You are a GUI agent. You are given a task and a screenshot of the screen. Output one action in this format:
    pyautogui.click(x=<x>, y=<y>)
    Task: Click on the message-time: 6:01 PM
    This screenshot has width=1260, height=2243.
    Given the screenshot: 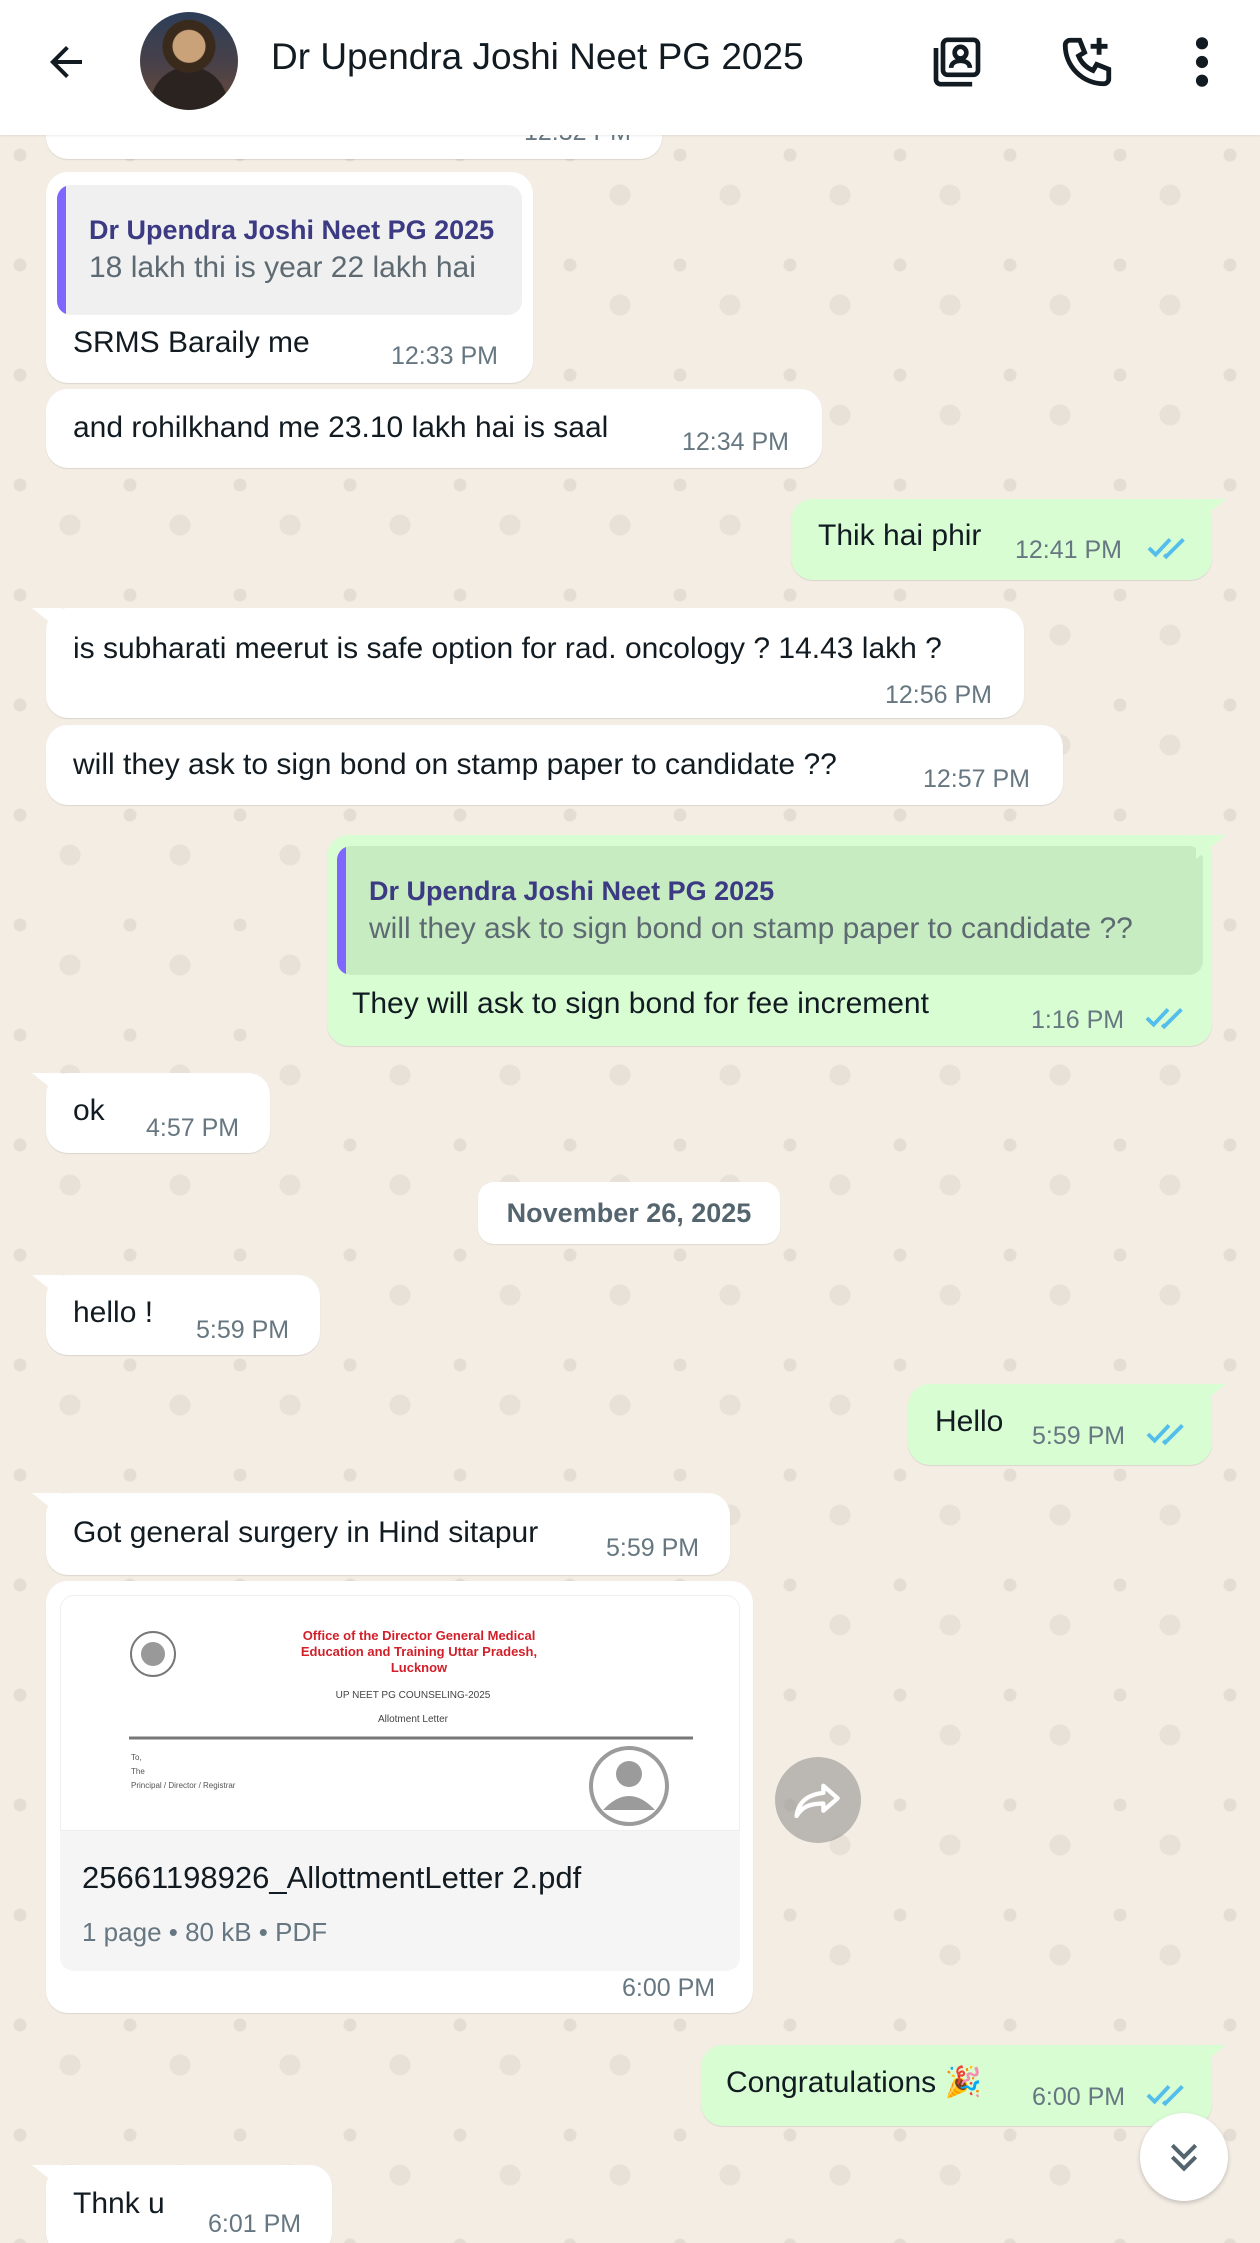 What is the action you would take?
    pyautogui.click(x=255, y=2224)
    